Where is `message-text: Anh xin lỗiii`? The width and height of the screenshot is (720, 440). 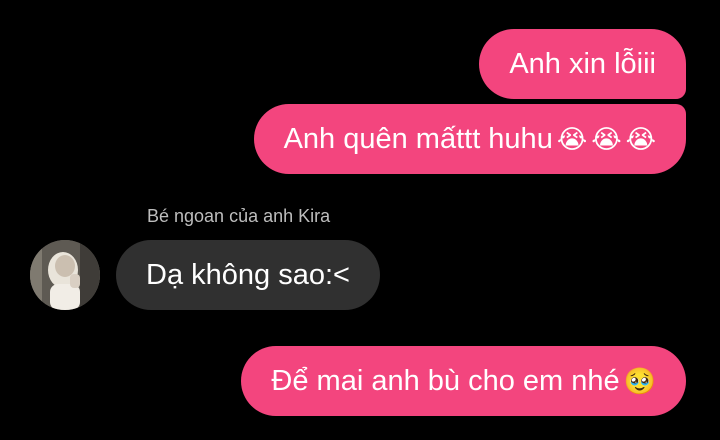
message-text: Anh xin lỗiii is located at coordinates (582, 63).